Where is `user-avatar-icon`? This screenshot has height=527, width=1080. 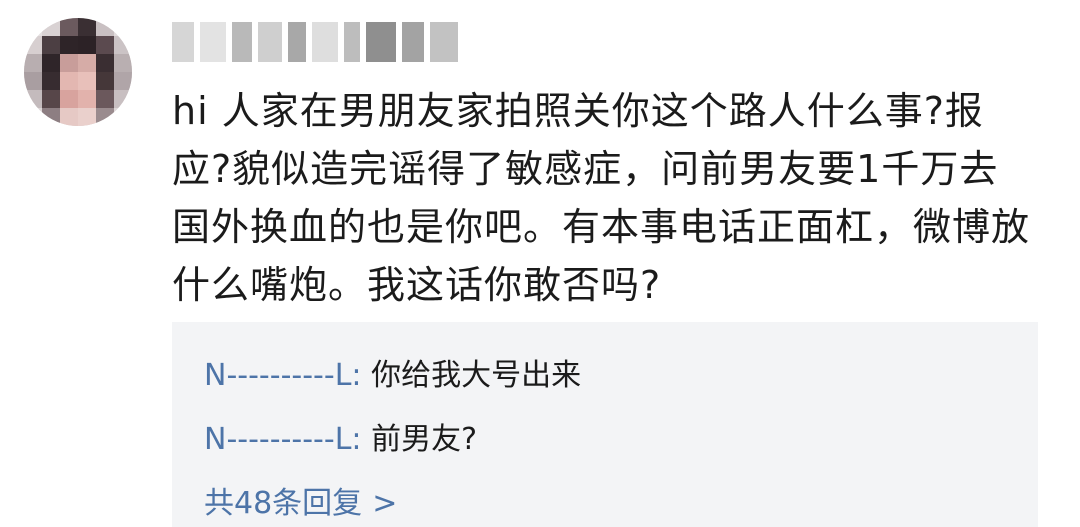
user-avatar-icon is located at coordinates (78, 72).